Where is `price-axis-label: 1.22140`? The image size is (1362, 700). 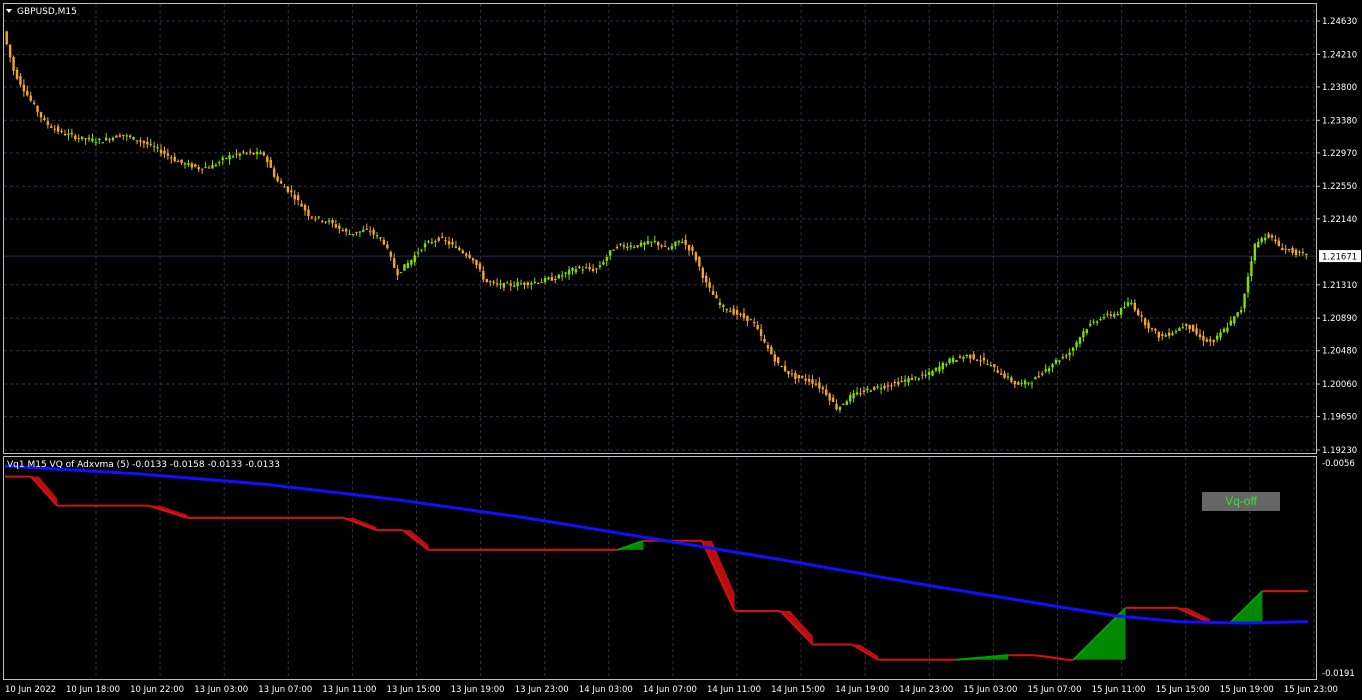
price-axis-label: 1.22140 is located at coordinates (1339, 220).